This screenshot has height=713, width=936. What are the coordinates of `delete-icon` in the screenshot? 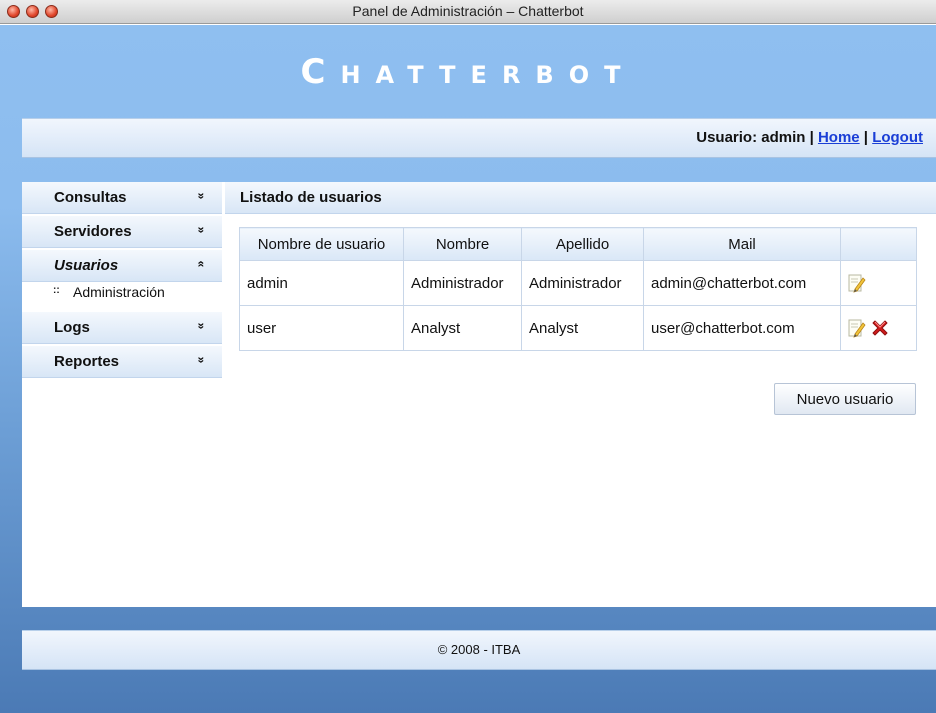 It's located at (880, 328).